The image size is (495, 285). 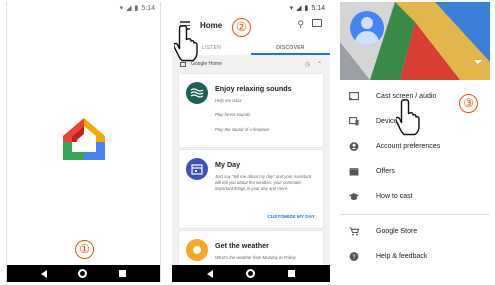 What do you see at coordinates (233, 114) in the screenshot?
I see `suggestion-text: Play forest sounds` at bounding box center [233, 114].